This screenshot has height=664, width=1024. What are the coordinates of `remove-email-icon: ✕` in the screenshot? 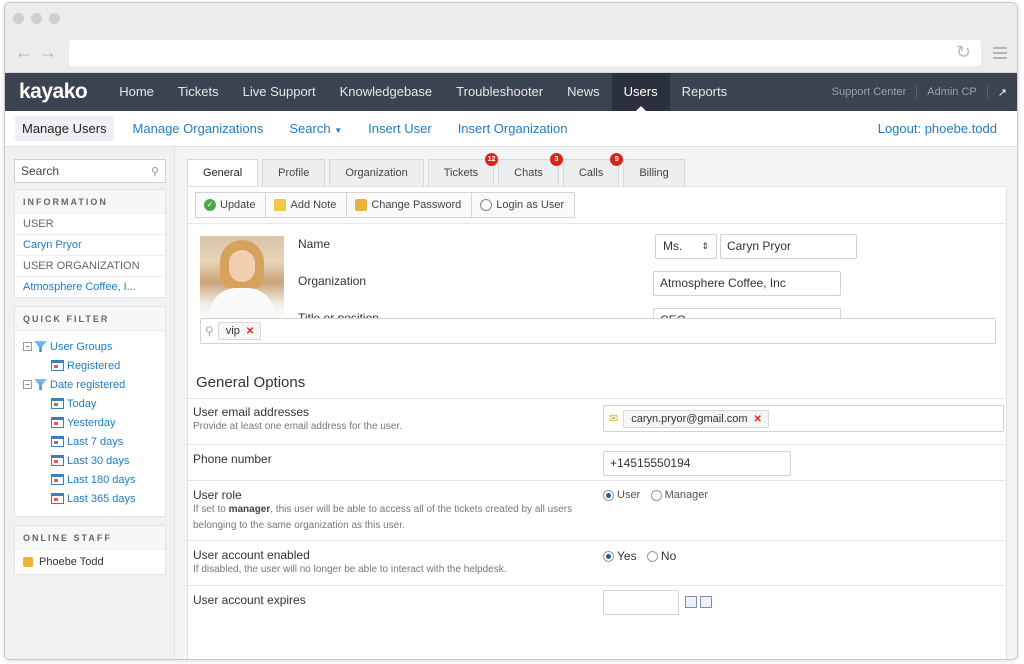 It's located at (758, 419).